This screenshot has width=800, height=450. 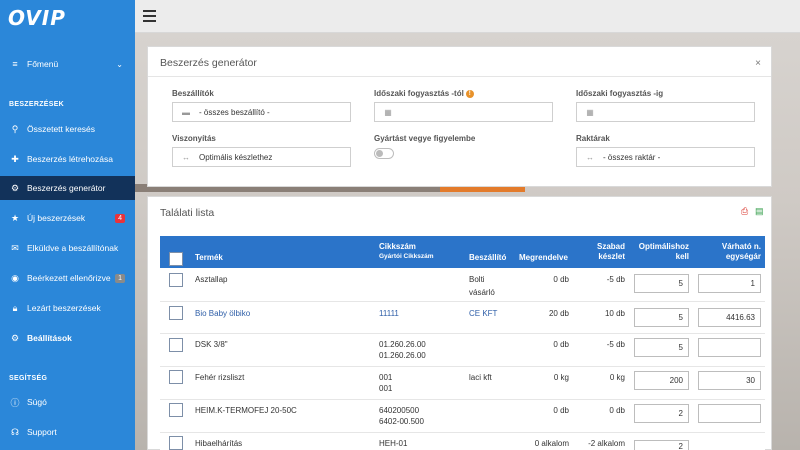 What do you see at coordinates (469, 93) in the screenshot?
I see `info-icon: !` at bounding box center [469, 93].